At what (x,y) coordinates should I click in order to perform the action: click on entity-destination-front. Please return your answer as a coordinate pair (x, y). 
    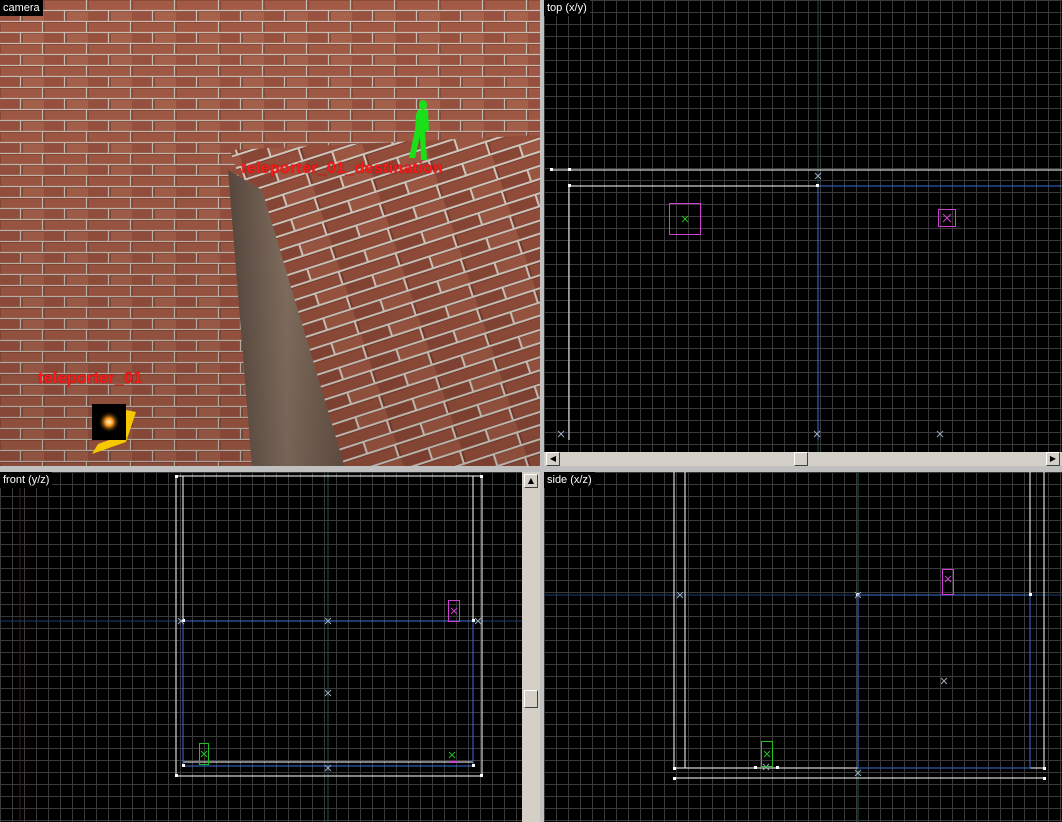
    Looking at the image, I should click on (454, 611).